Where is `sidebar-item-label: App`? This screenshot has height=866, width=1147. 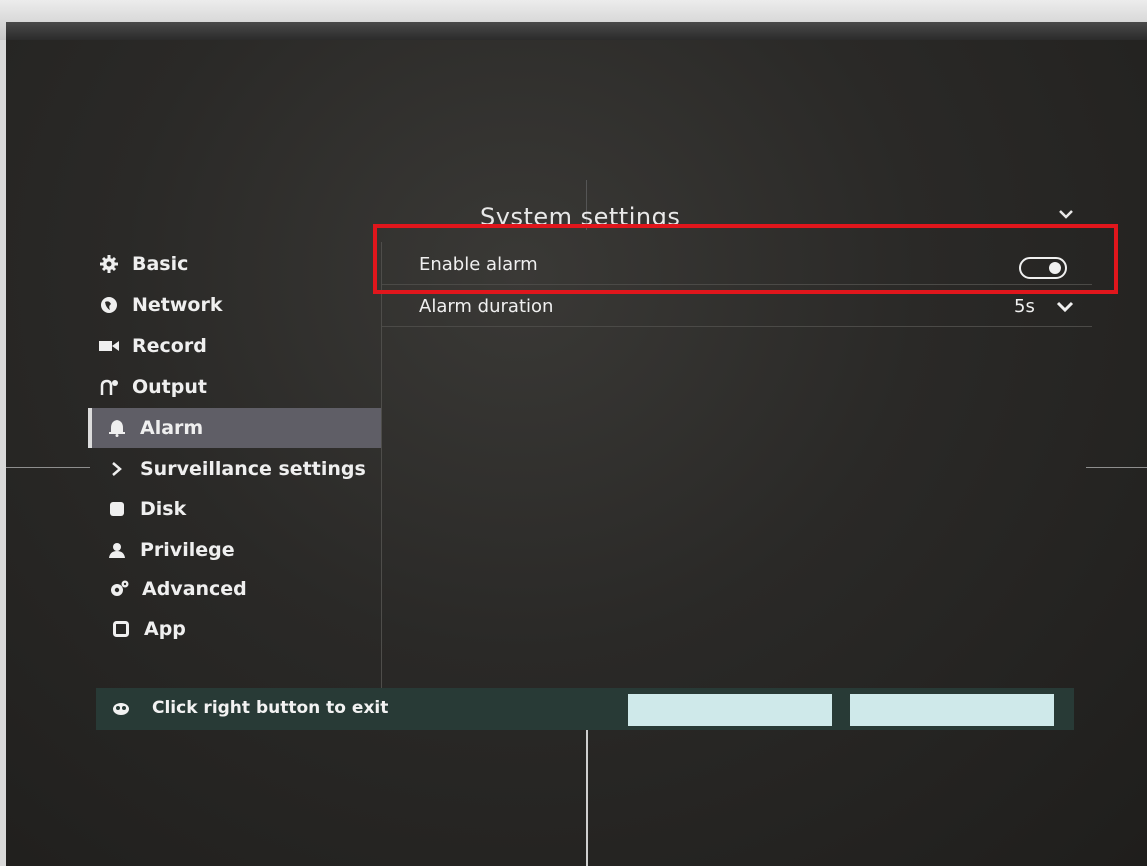 sidebar-item-label: App is located at coordinates (165, 629).